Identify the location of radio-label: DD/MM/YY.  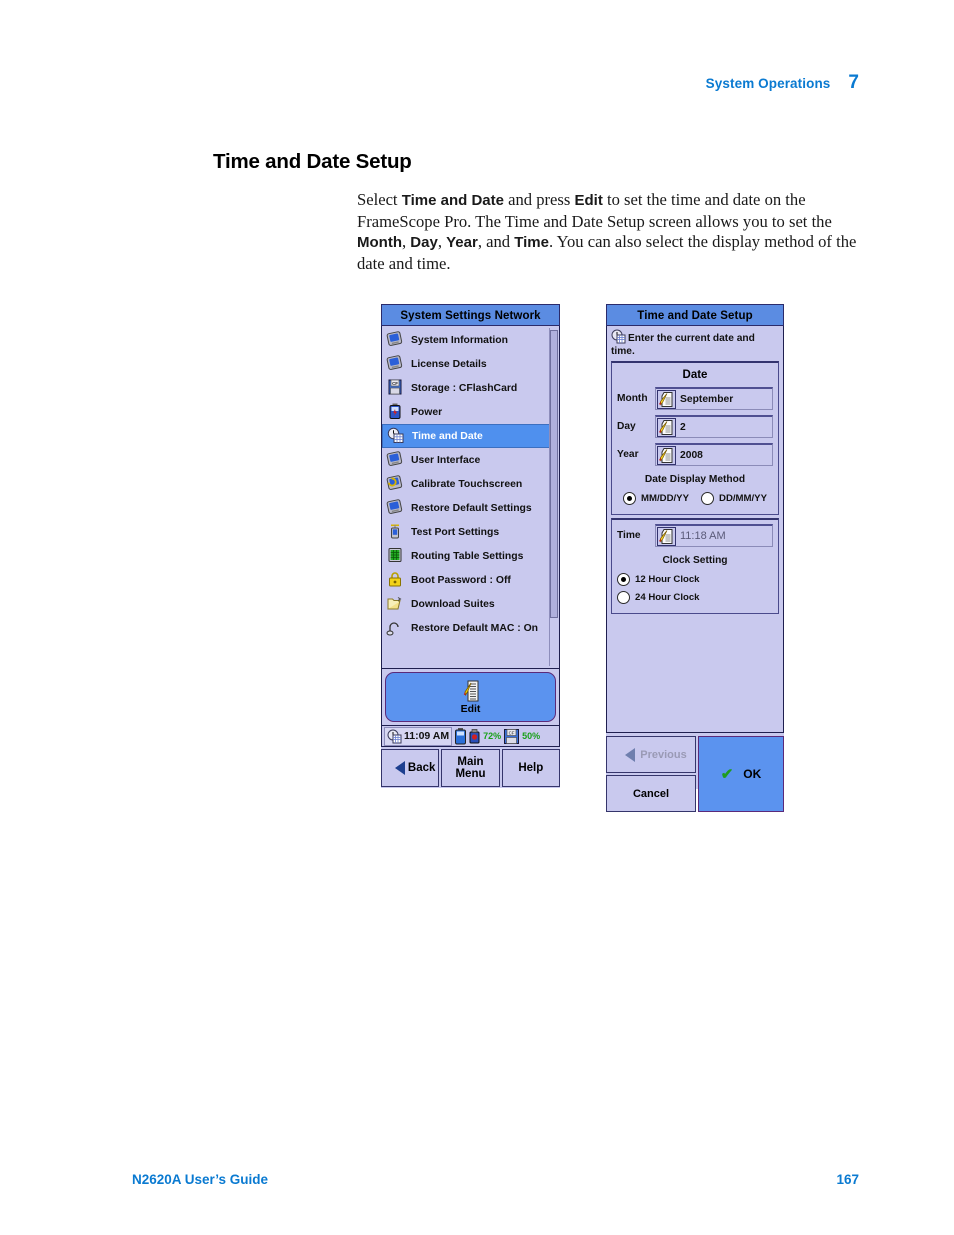
(743, 498).